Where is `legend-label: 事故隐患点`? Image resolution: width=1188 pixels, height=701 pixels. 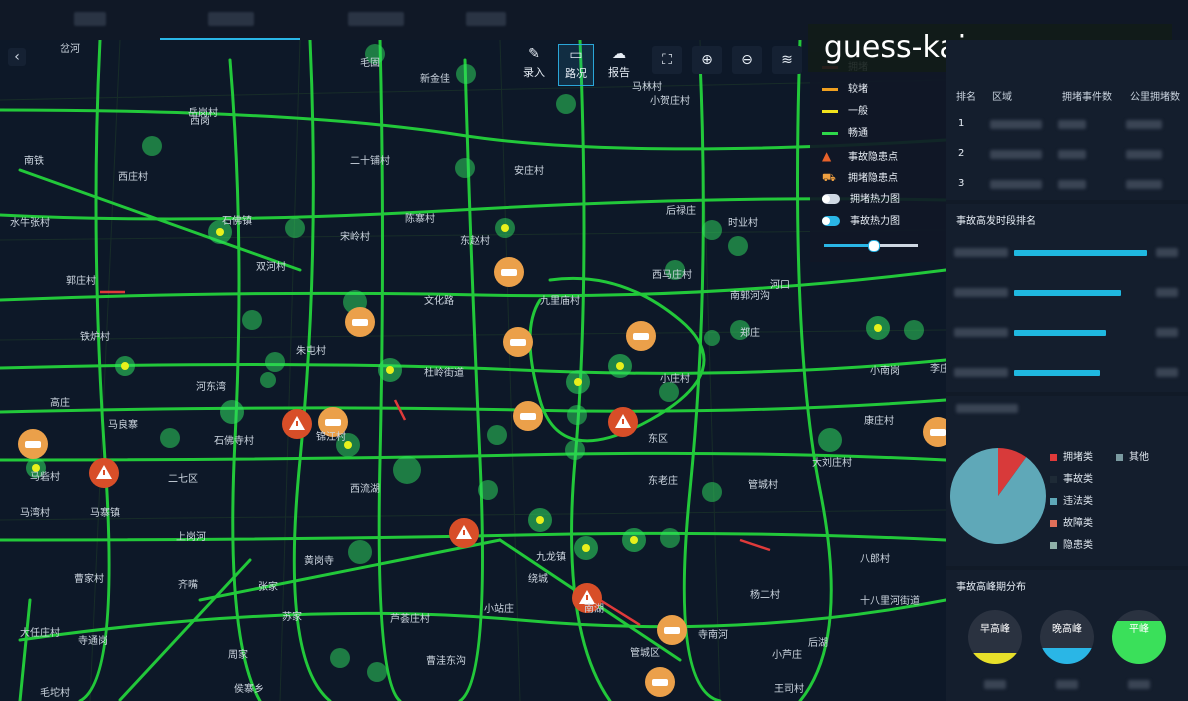
legend-label: 事故隐患点 is located at coordinates (873, 157).